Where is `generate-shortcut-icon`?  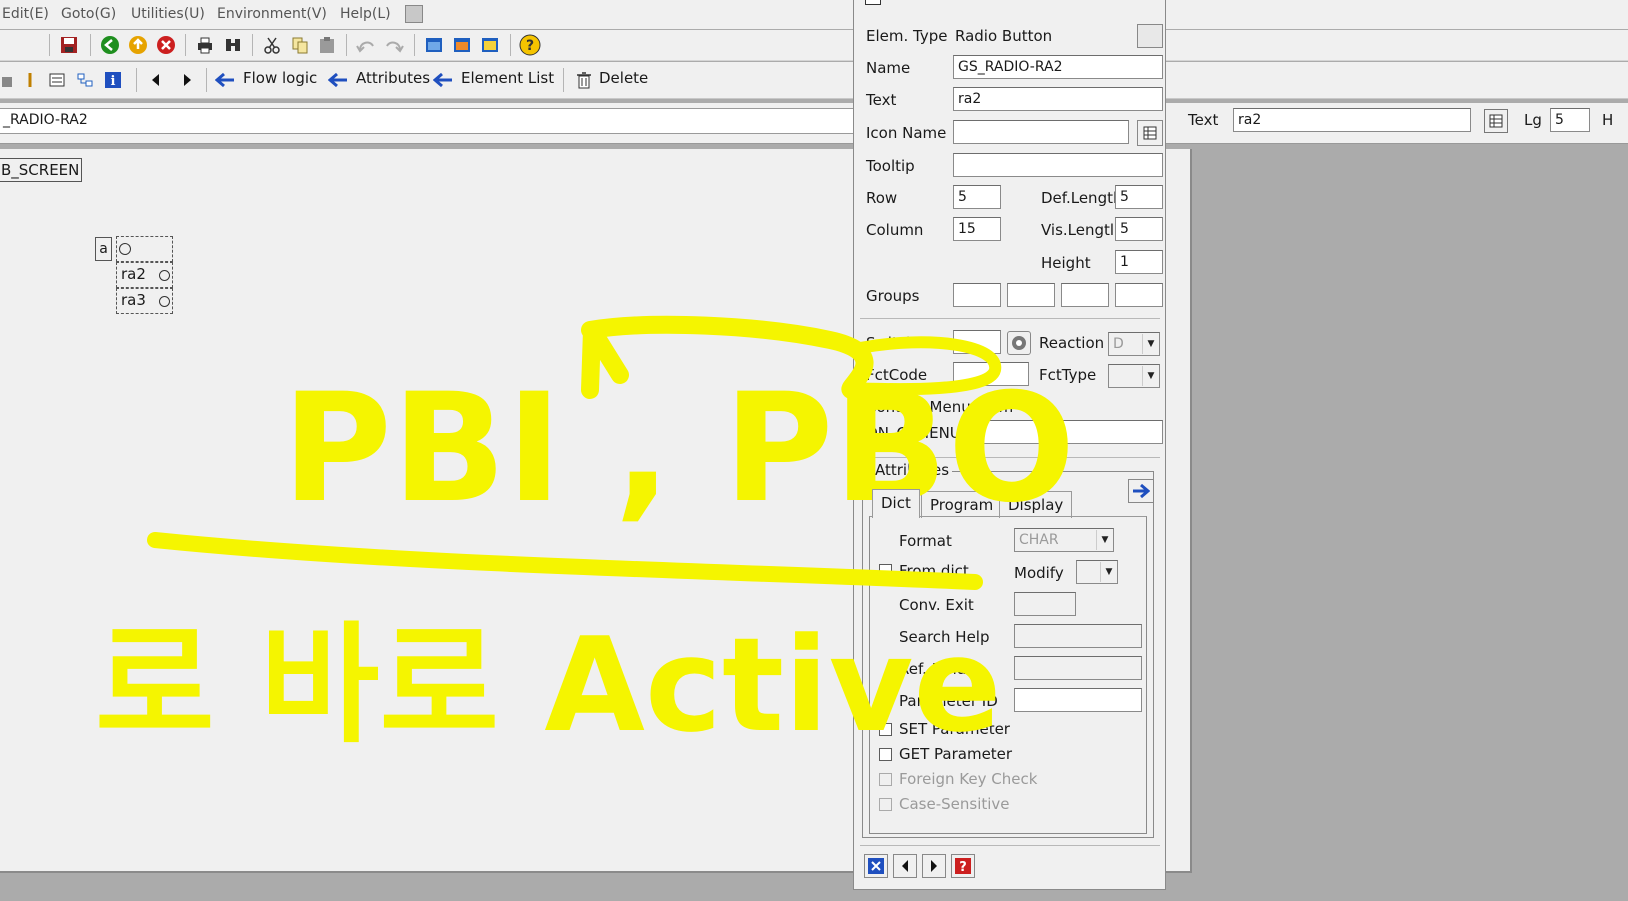
generate-shortcut-icon is located at coordinates (462, 45).